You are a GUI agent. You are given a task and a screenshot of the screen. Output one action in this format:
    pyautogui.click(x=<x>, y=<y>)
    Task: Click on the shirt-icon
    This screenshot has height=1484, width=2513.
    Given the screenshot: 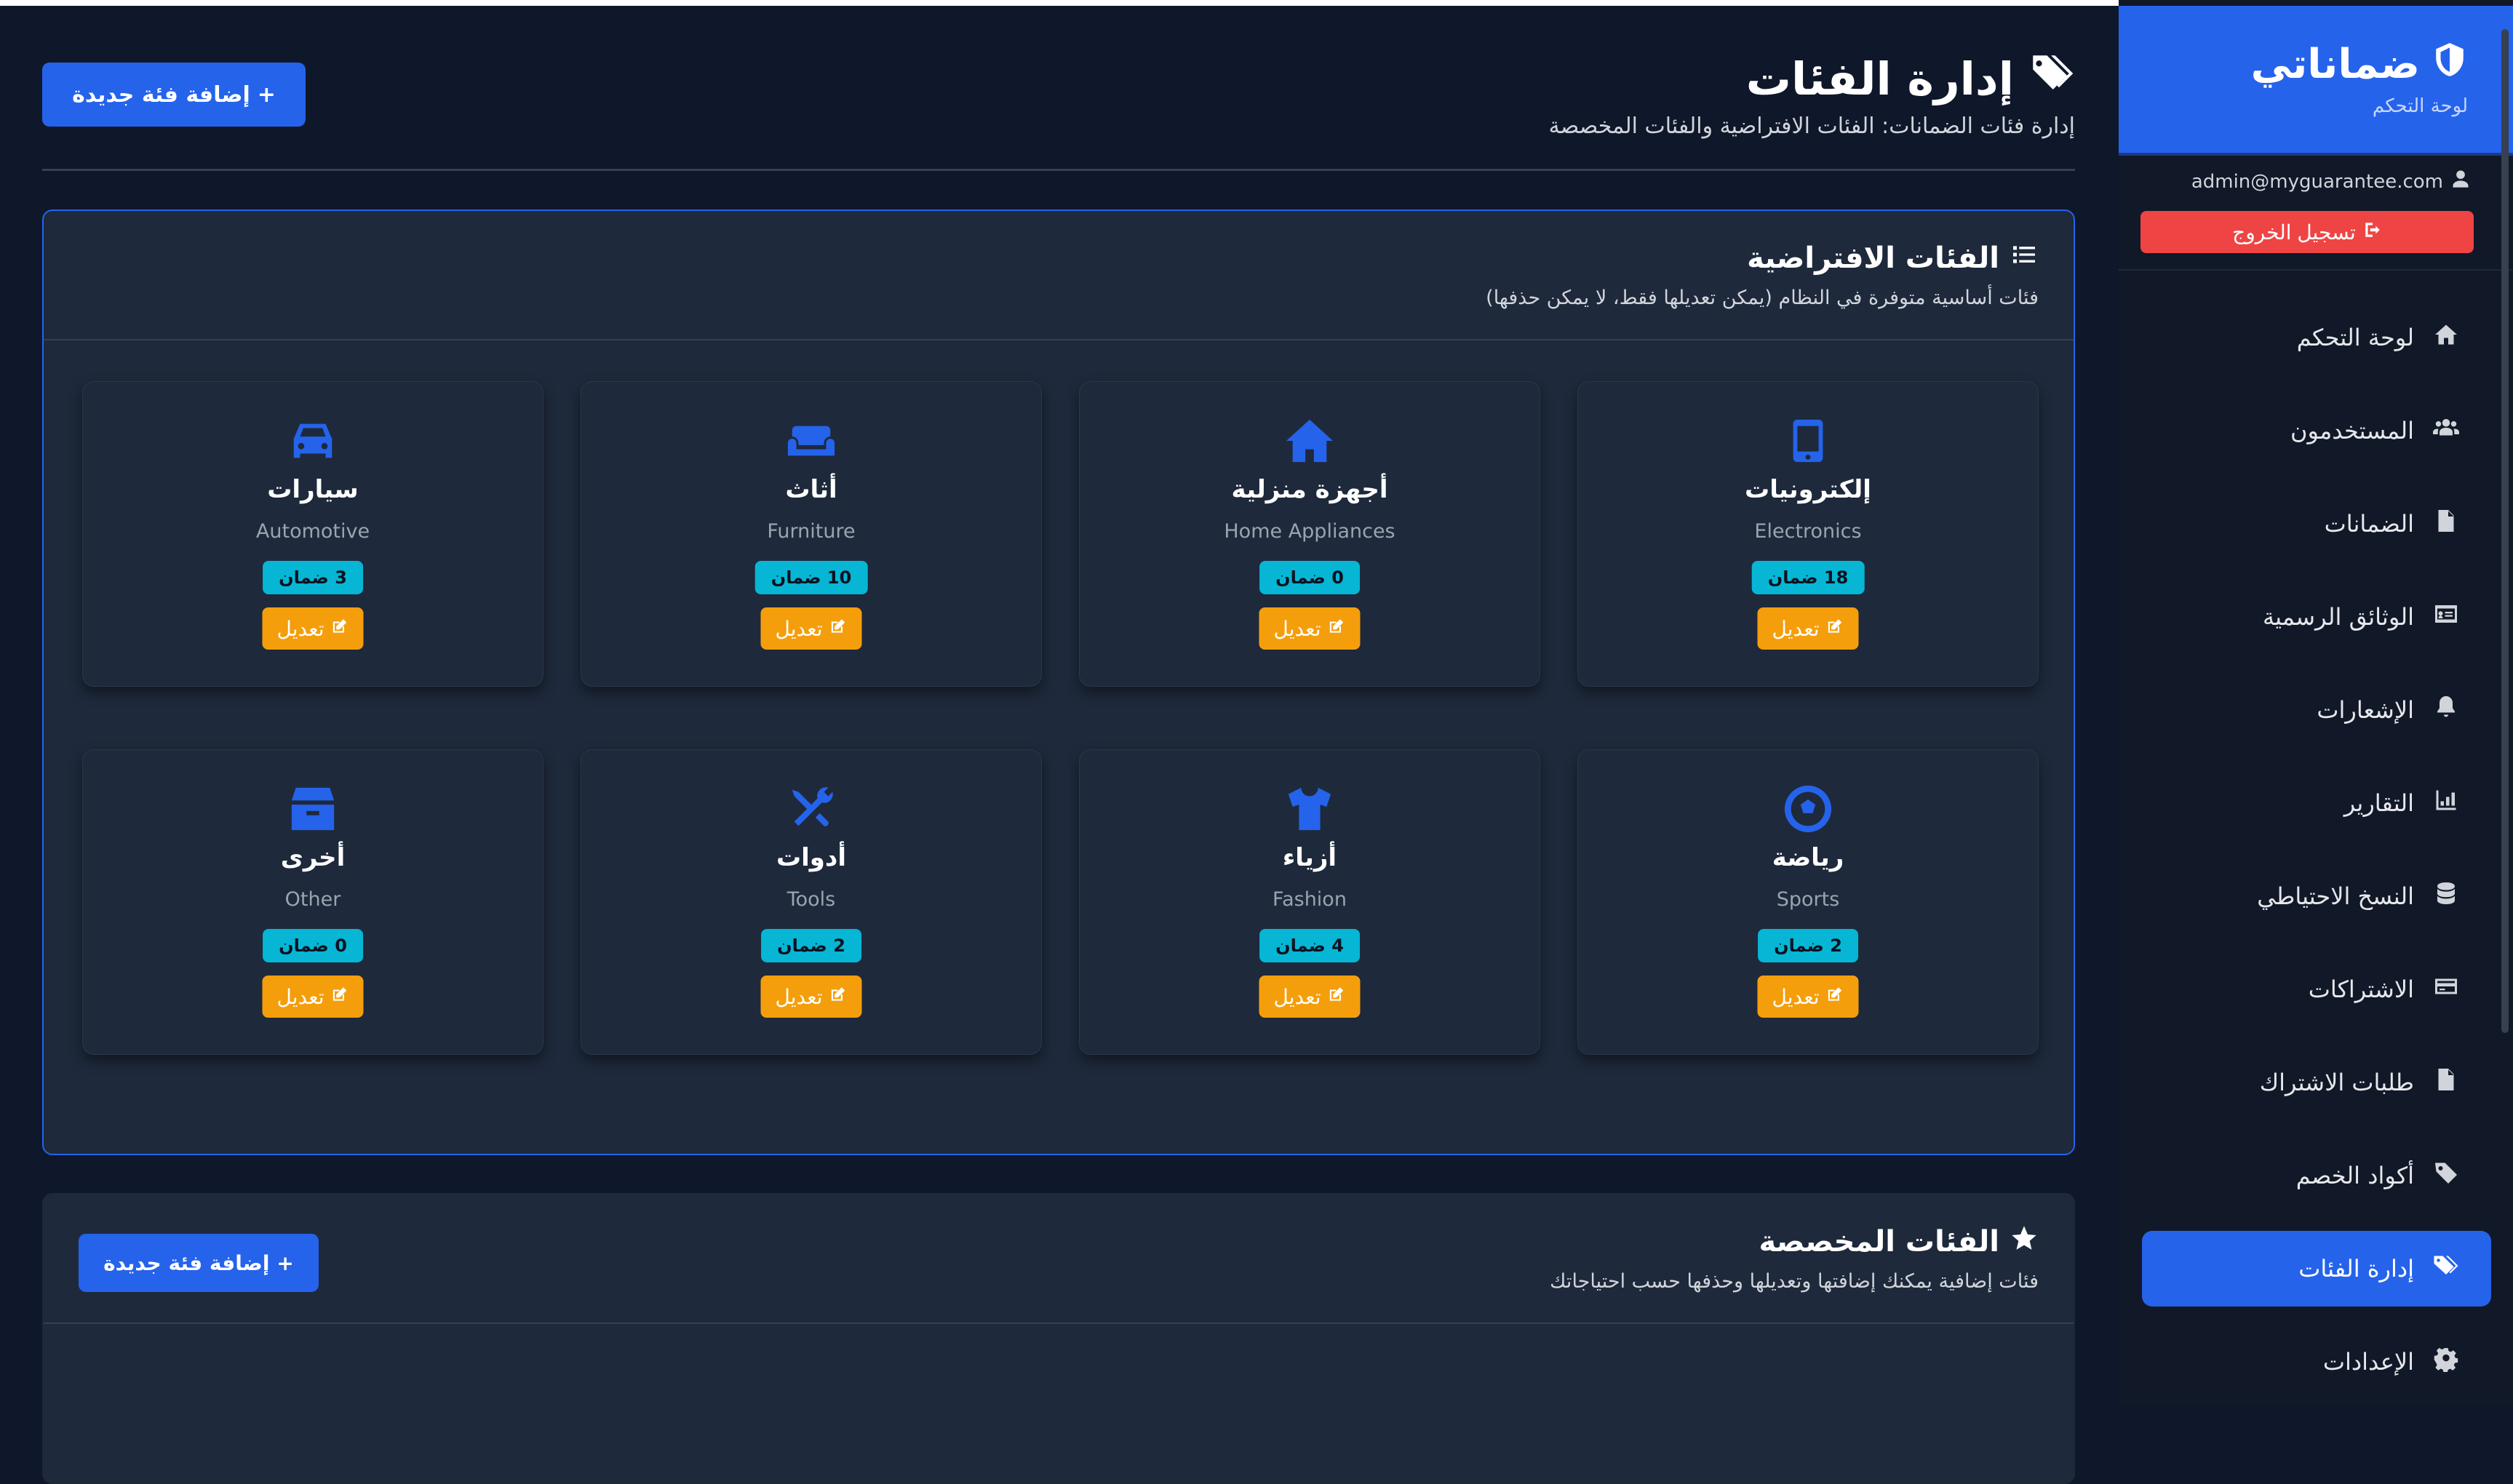 What is the action you would take?
    pyautogui.click(x=1309, y=809)
    